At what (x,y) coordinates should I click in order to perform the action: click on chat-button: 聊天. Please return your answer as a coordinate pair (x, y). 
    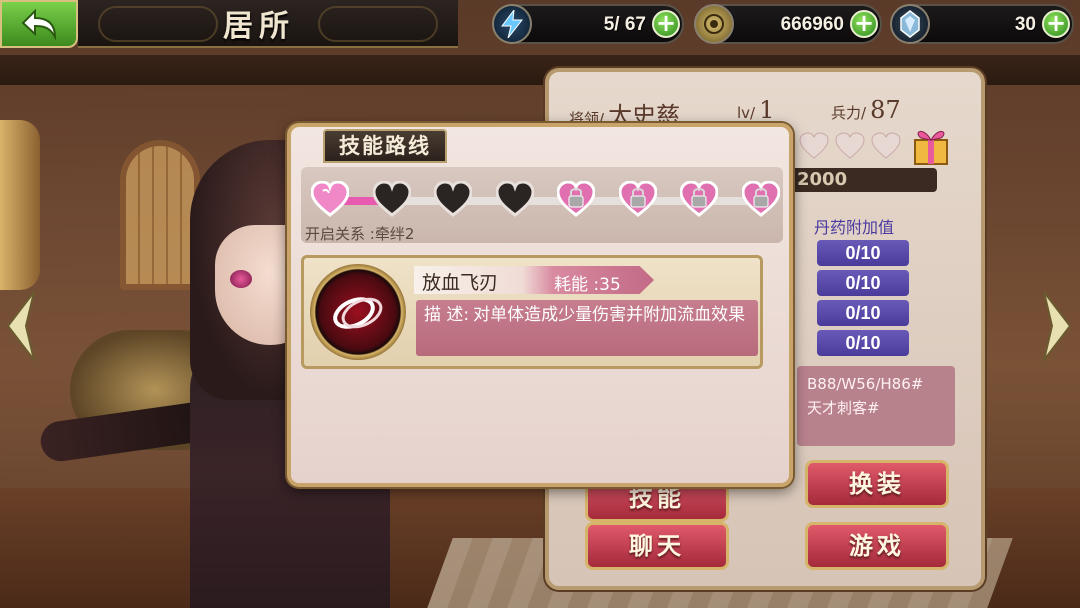
    Looking at the image, I should click on (657, 546).